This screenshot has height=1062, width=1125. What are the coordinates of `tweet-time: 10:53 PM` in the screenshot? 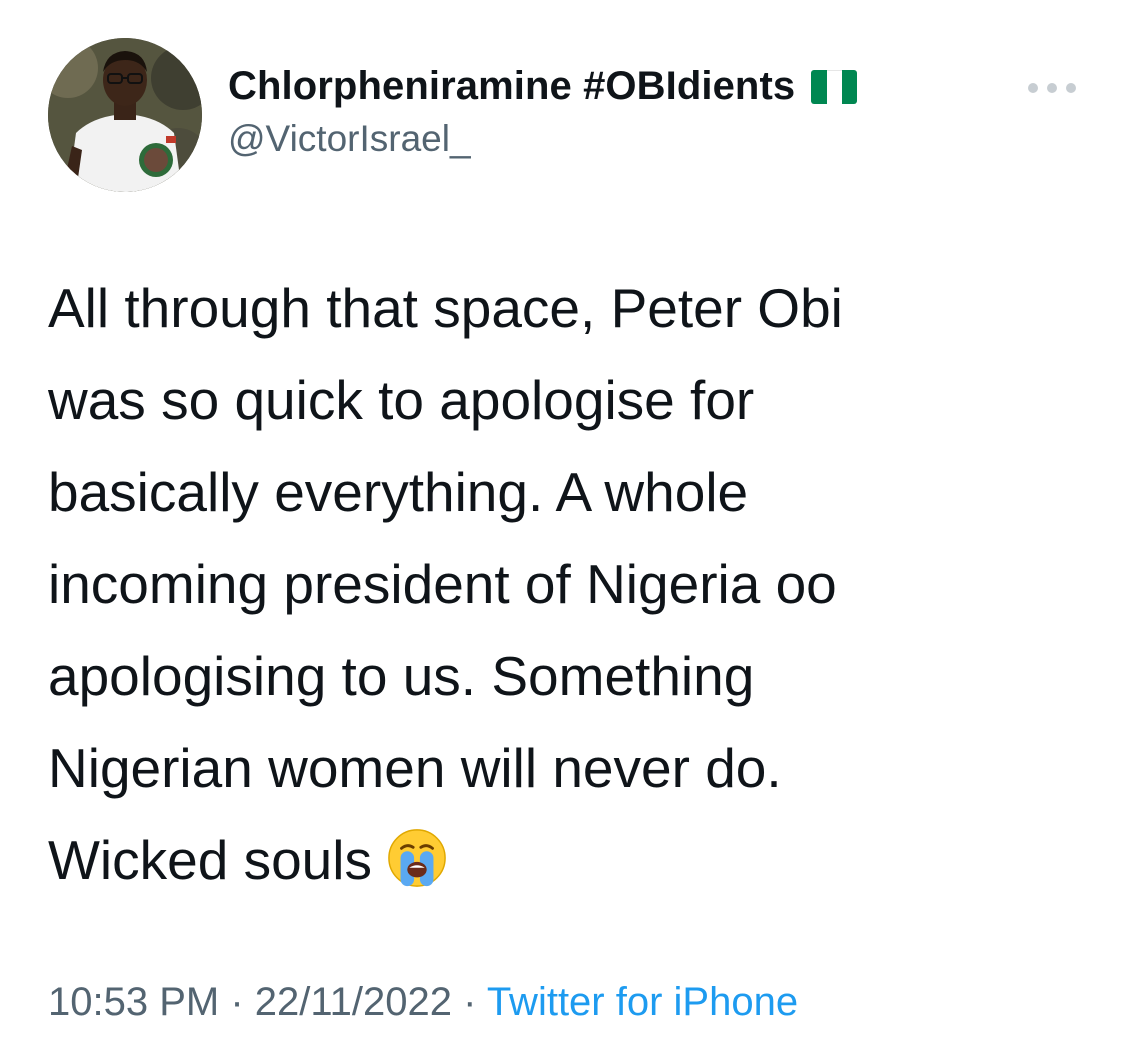 It's located at (134, 1002).